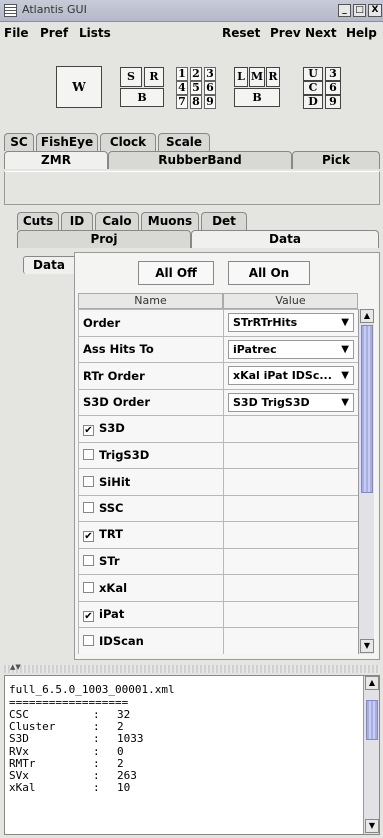  I want to click on tab-zmr: ZMR, so click(56, 160).